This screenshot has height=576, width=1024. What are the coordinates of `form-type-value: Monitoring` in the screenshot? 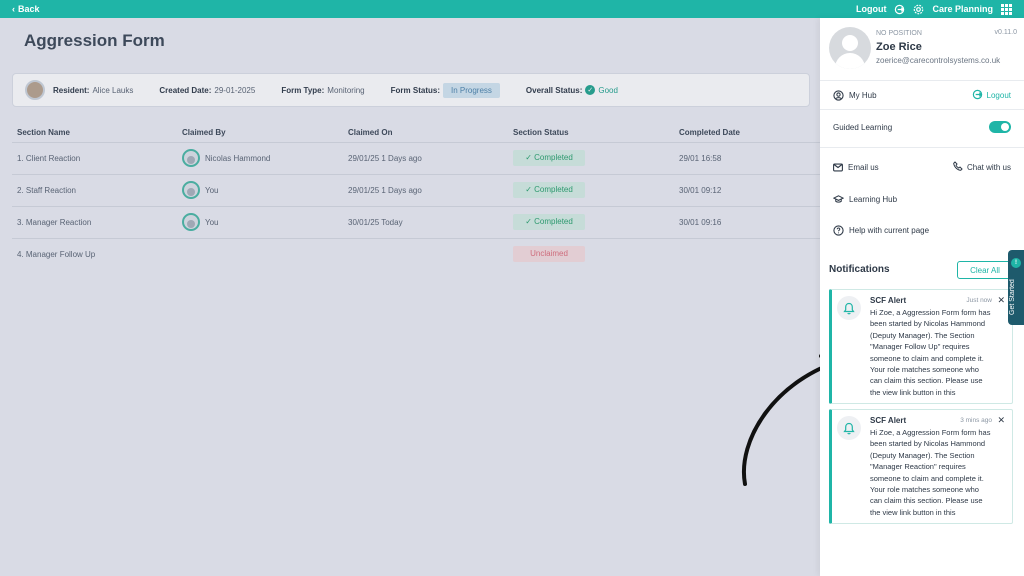 It's located at (346, 90).